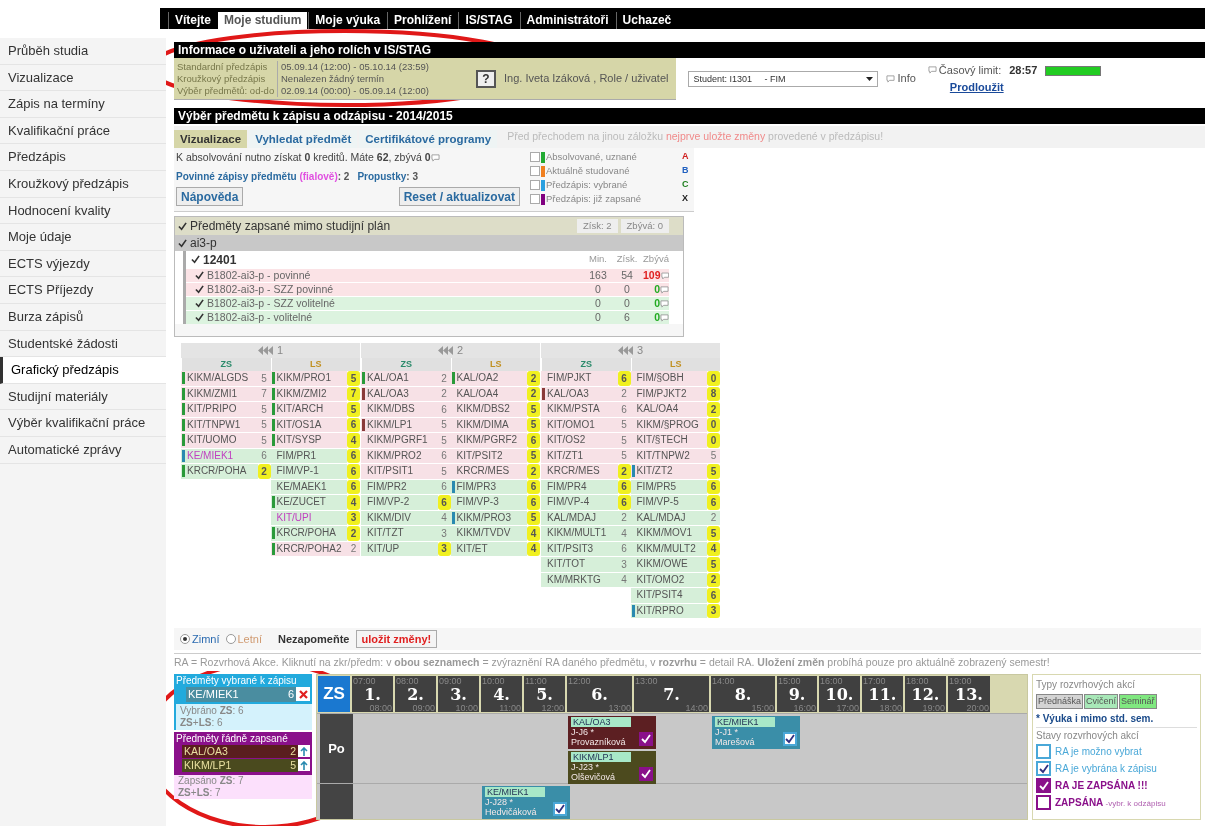 The width and height of the screenshot is (1205, 826). What do you see at coordinates (668, 378) in the screenshot?
I see `course-cell: FIM/§OBH` at bounding box center [668, 378].